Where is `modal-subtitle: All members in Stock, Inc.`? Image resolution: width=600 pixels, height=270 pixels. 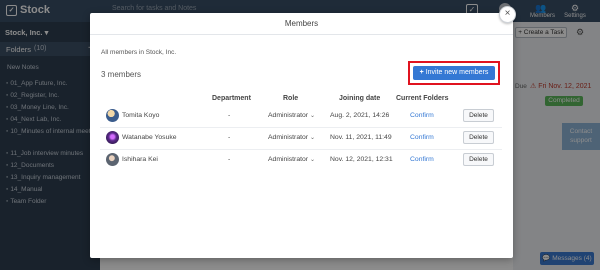 modal-subtitle: All members in Stock, Inc. is located at coordinates (139, 52).